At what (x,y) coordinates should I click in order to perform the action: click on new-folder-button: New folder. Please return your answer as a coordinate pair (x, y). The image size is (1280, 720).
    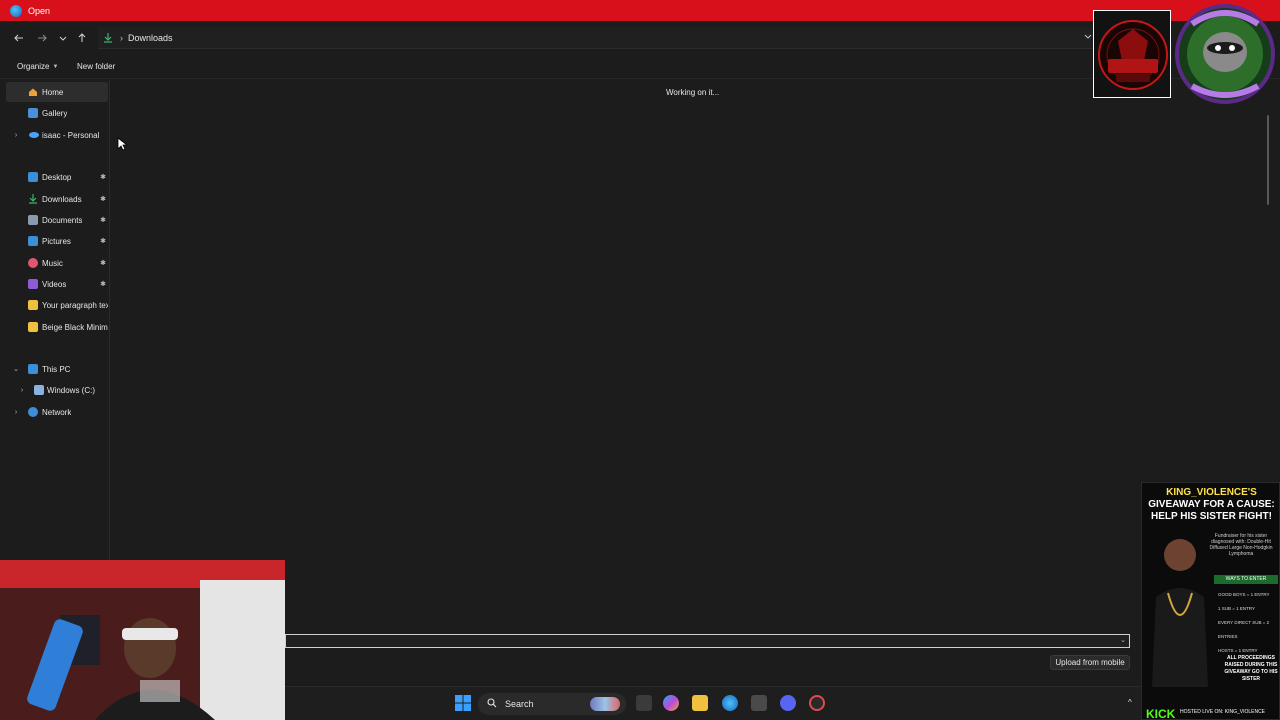
    Looking at the image, I should click on (96, 66).